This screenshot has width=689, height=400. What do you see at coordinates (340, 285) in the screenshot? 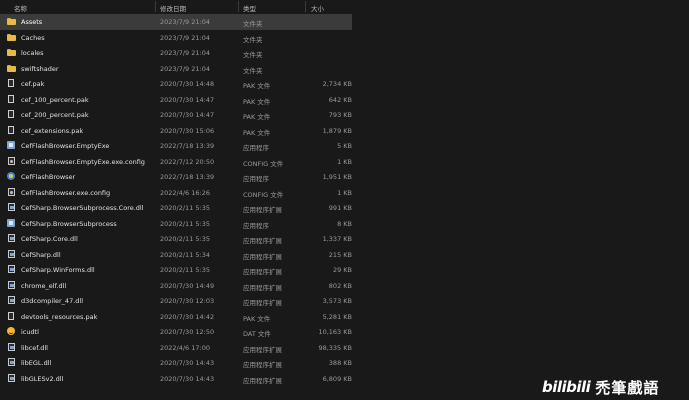
I see `file-size: 802 KB` at bounding box center [340, 285].